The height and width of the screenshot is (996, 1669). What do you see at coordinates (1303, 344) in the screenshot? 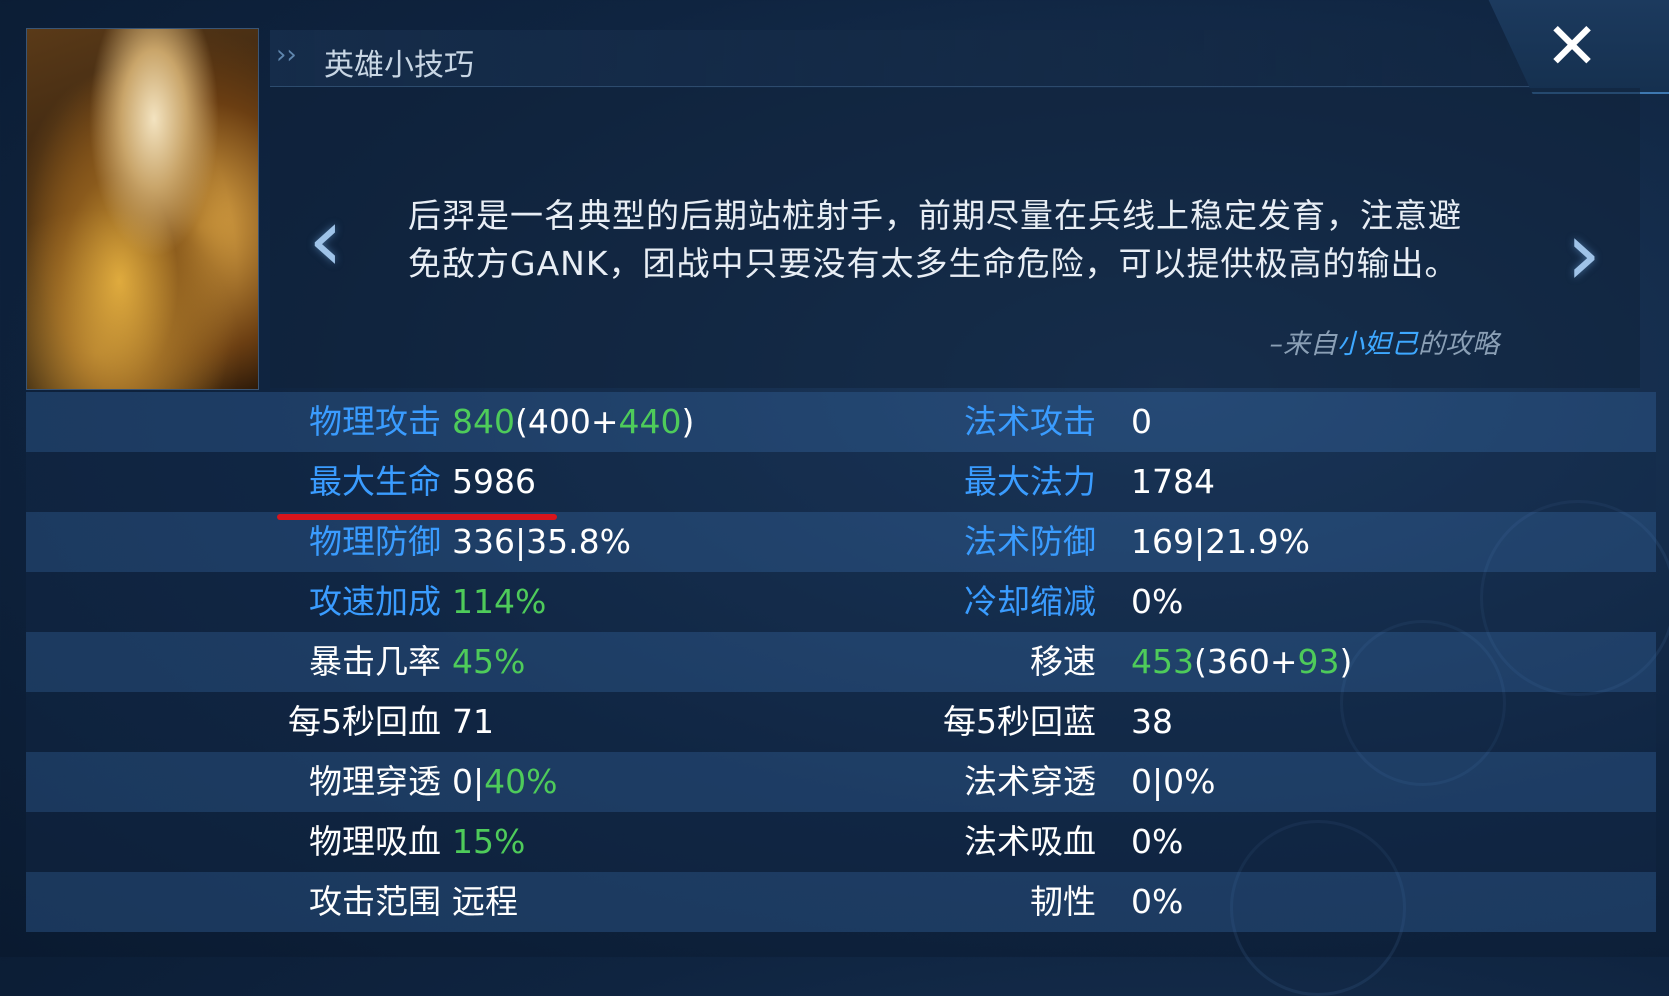
I see `source-prefix: –来自` at bounding box center [1303, 344].